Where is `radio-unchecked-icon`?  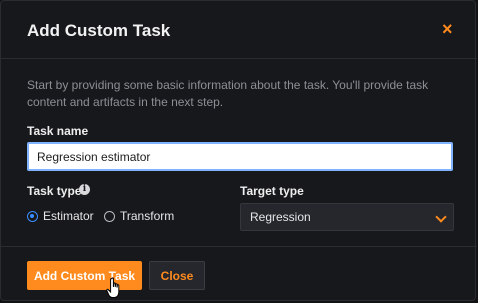 radio-unchecked-icon is located at coordinates (109, 216).